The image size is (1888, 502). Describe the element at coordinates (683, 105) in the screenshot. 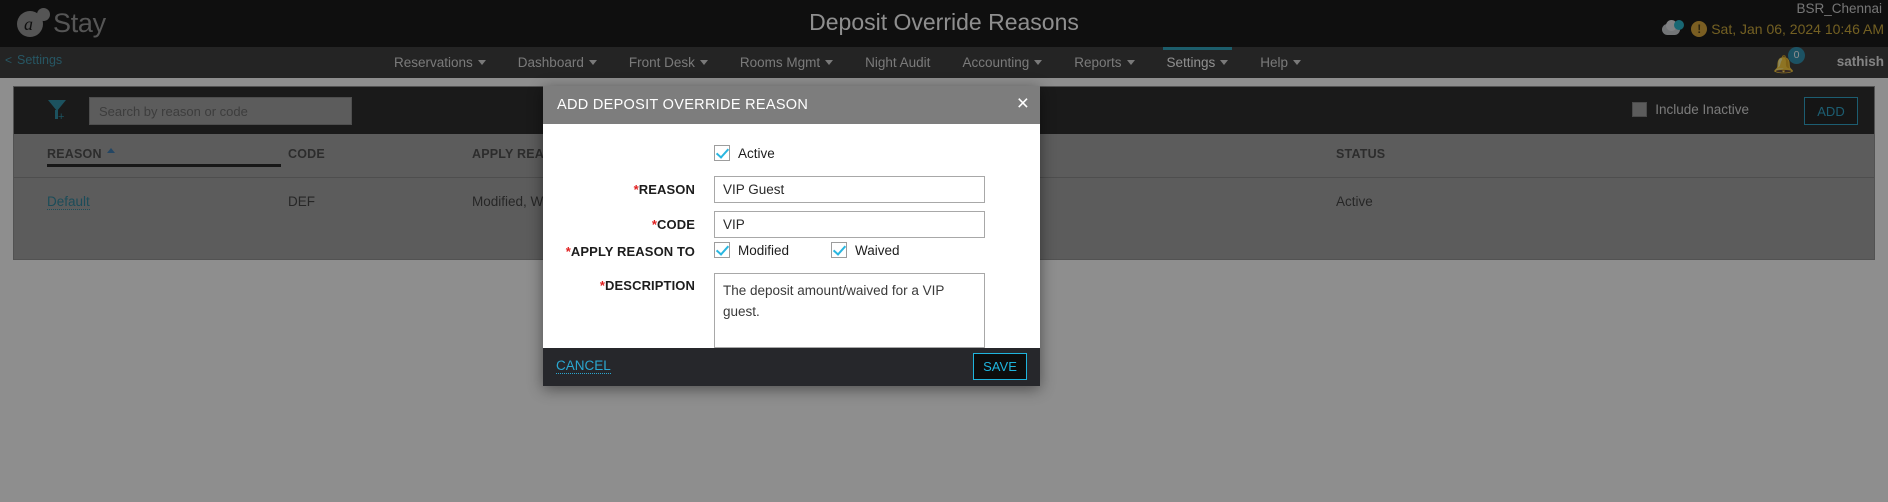

I see `dialog-title: ADD DEPOSIT OVERRIDE REASON` at that location.